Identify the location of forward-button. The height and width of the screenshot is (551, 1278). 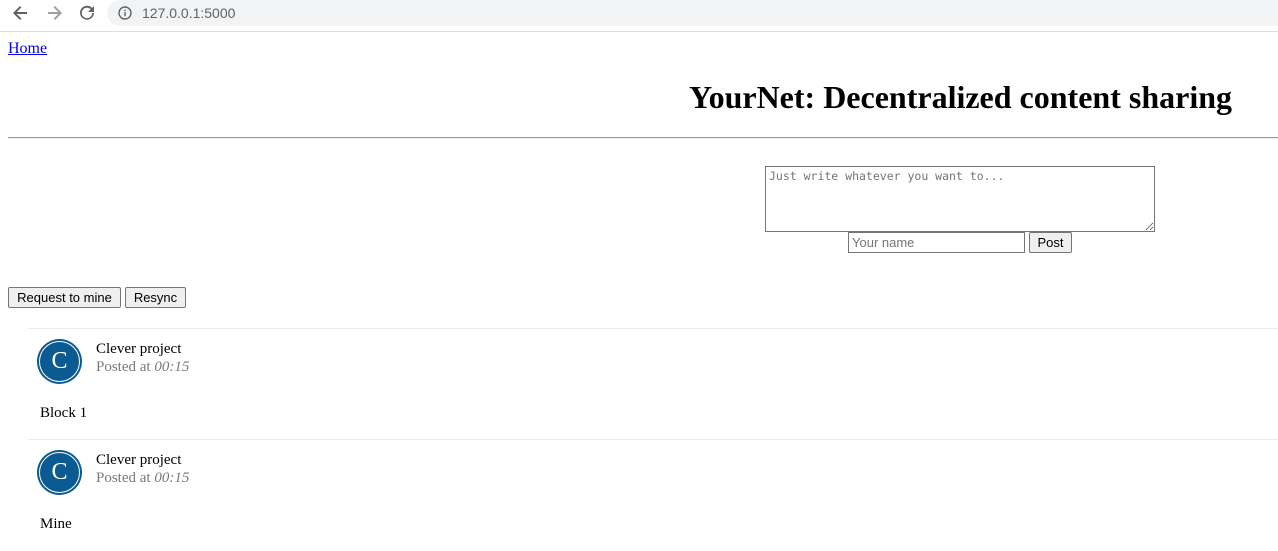
(54, 13).